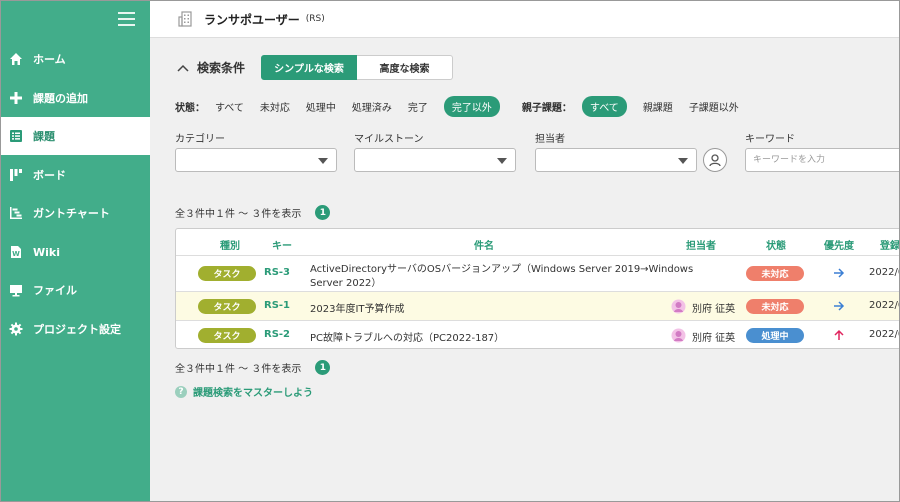 The height and width of the screenshot is (502, 900). What do you see at coordinates (389, 139) in the screenshot?
I see `milestone-label: マイルストーン` at bounding box center [389, 139].